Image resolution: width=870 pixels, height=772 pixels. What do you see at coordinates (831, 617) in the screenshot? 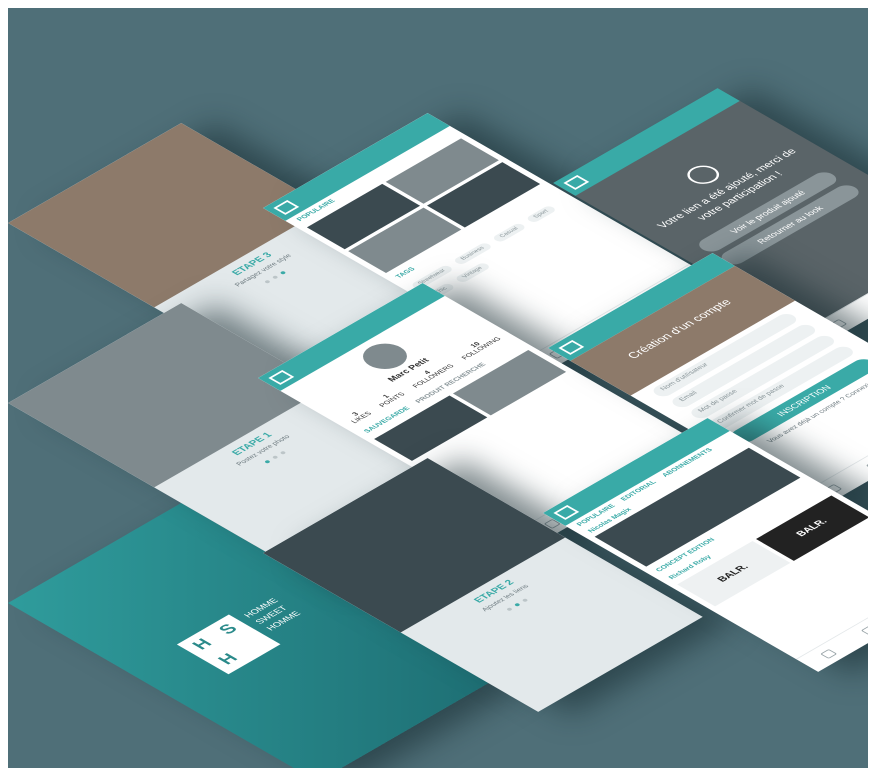
I see `bottom-nav` at bounding box center [831, 617].